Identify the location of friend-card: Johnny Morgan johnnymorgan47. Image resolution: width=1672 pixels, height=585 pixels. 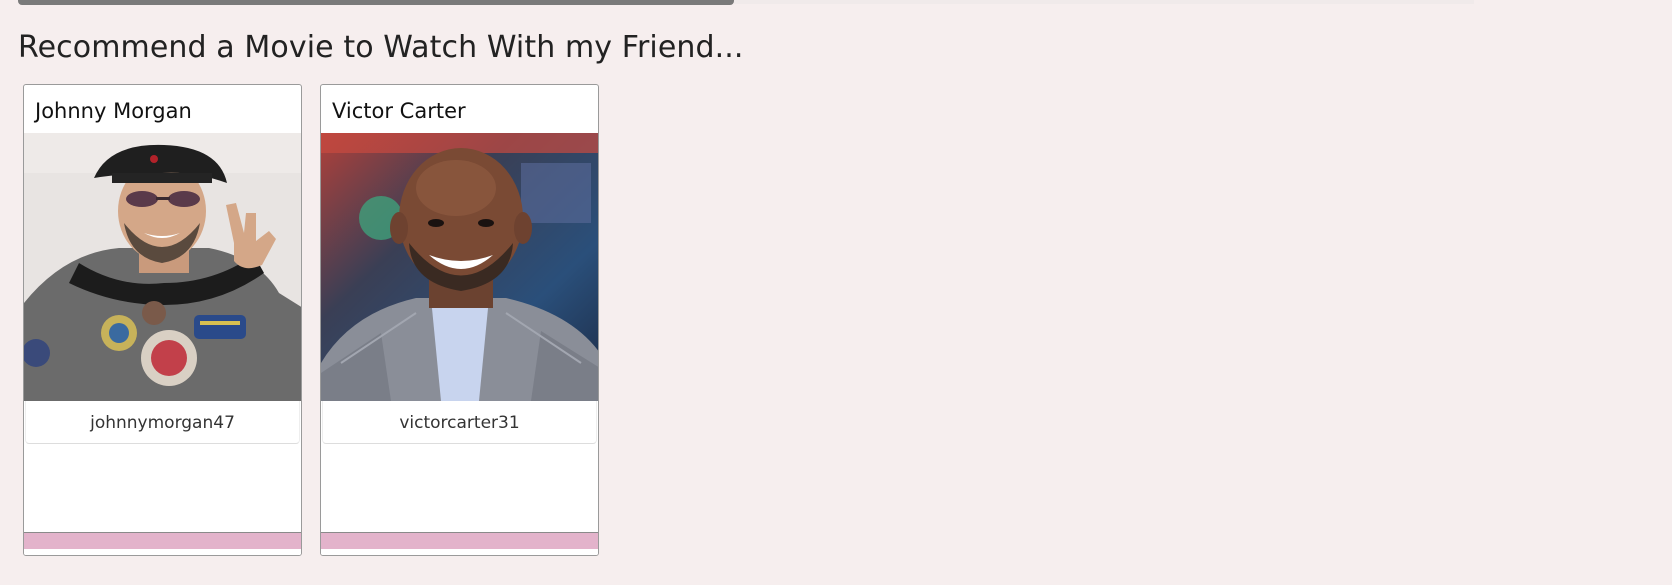
(162, 320).